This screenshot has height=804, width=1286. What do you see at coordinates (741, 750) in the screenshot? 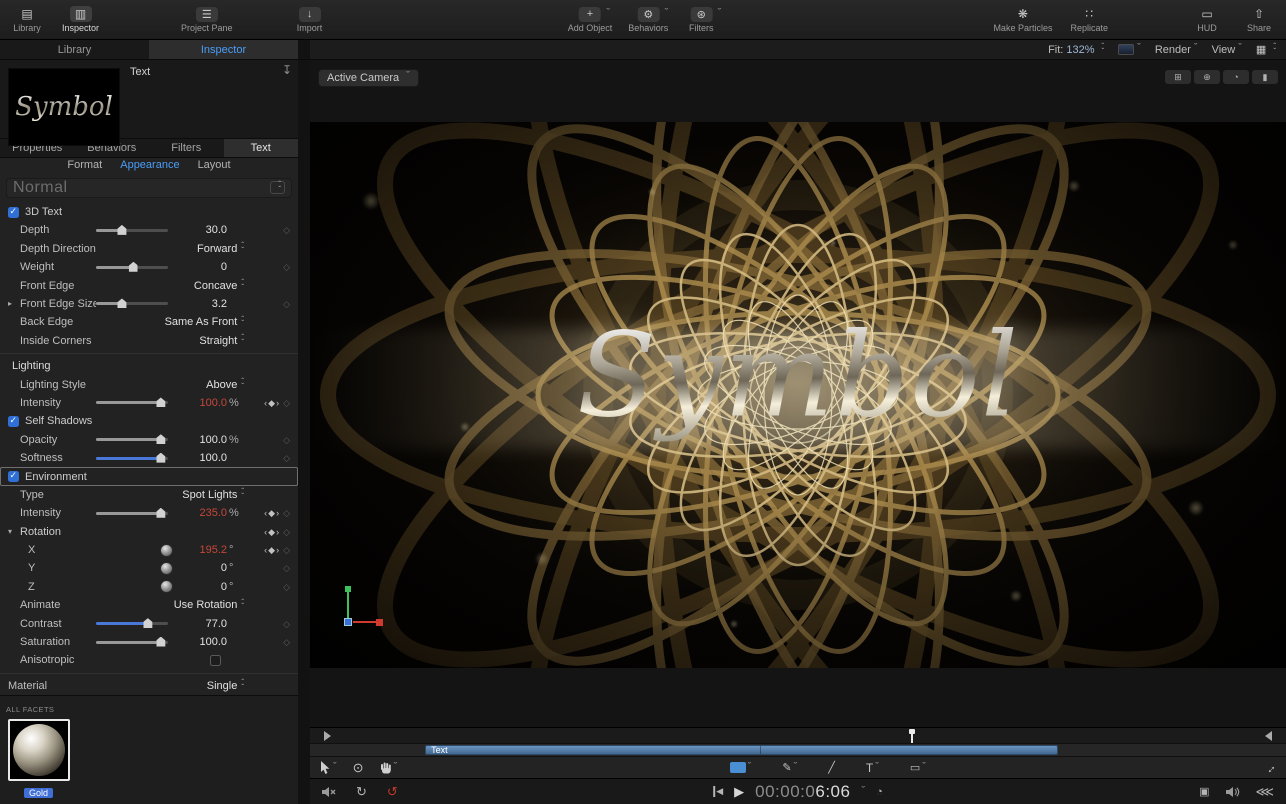
I see `text-layer-clip: Text` at bounding box center [741, 750].